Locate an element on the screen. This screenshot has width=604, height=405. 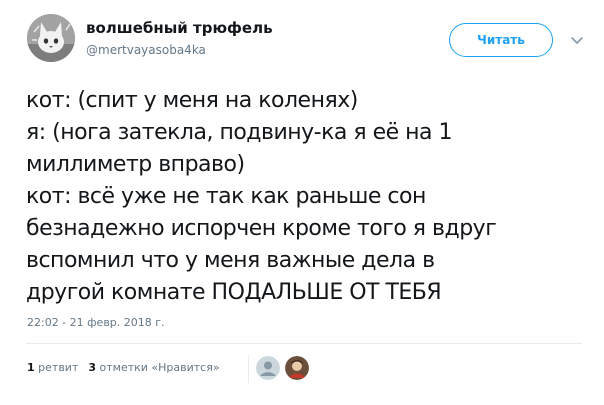
default-user-avatar-icon is located at coordinates (268, 368).